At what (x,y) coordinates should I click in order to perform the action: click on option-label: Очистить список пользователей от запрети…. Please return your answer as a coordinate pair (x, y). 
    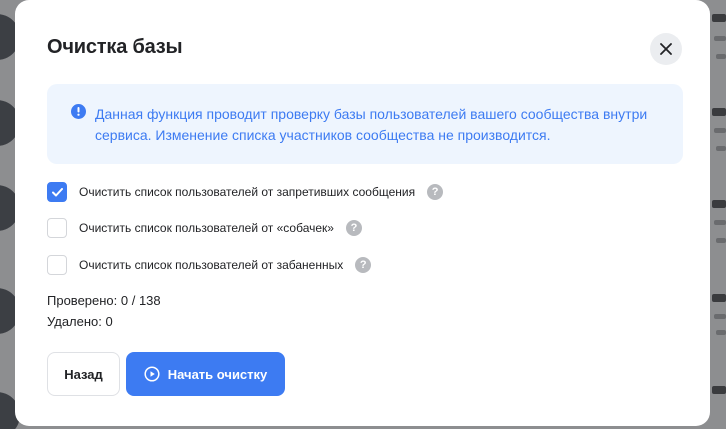
    Looking at the image, I should click on (247, 192).